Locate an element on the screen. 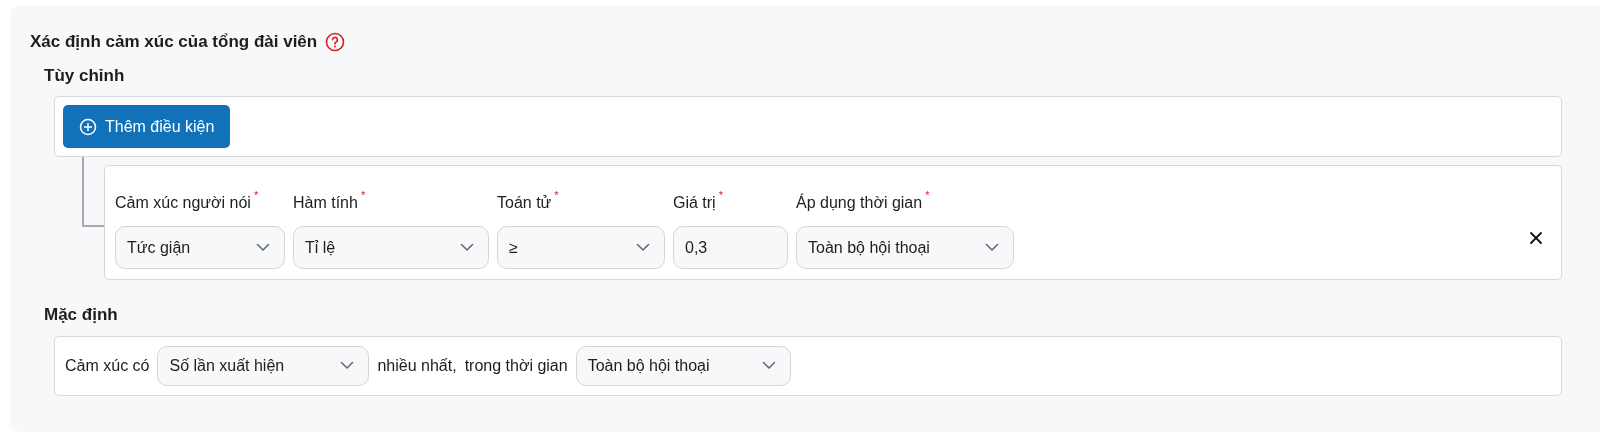  field-label: Cảm xúc người nói is located at coordinates (183, 203).